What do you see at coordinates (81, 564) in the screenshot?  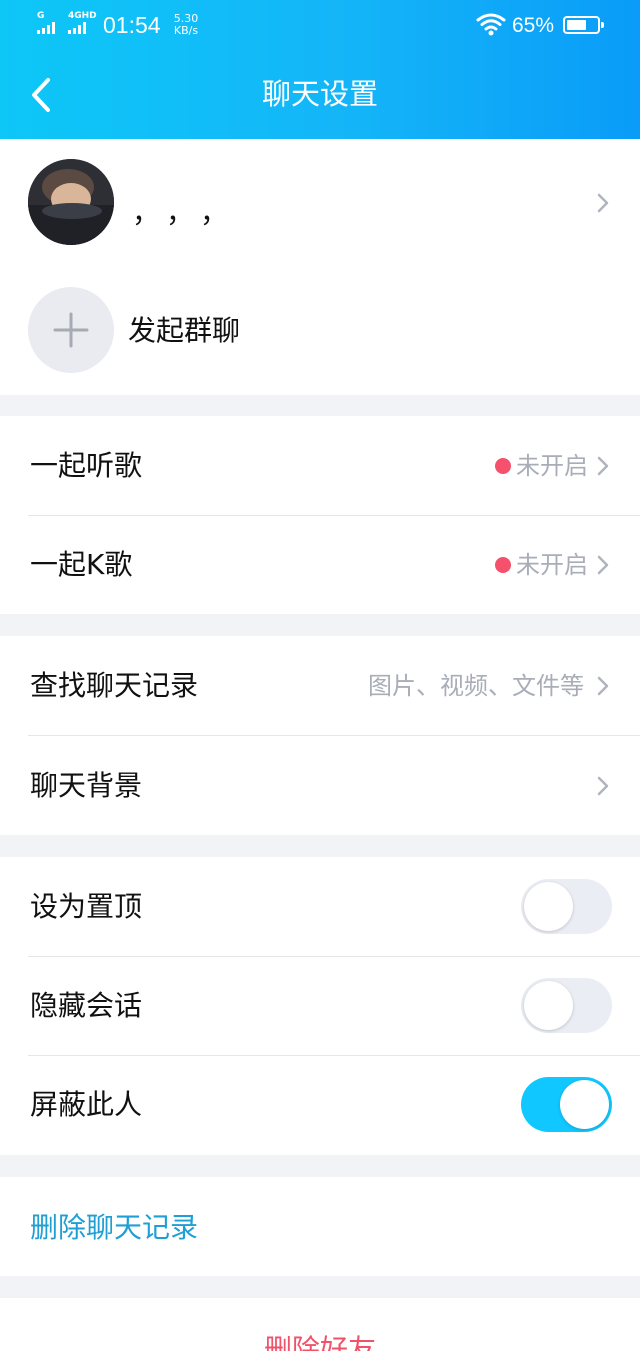 I see `karaoke-together-label: 一起K歌` at bounding box center [81, 564].